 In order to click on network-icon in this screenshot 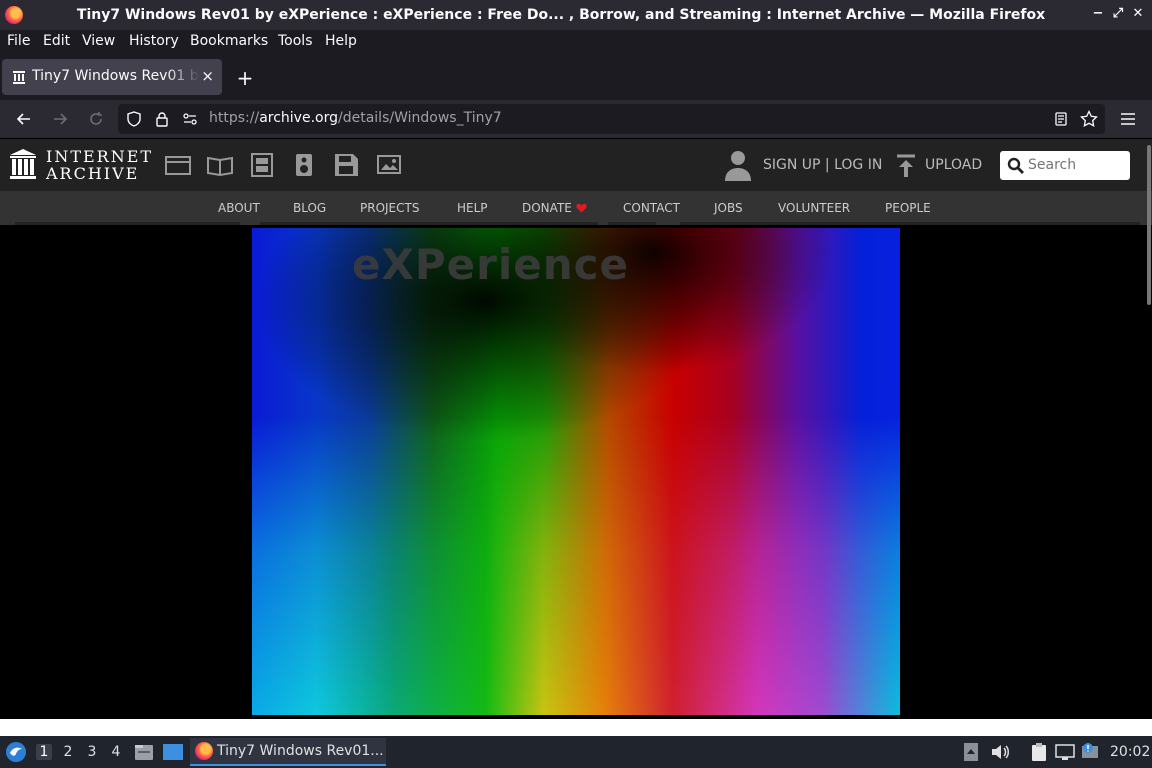, I will do `click(1065, 752)`.